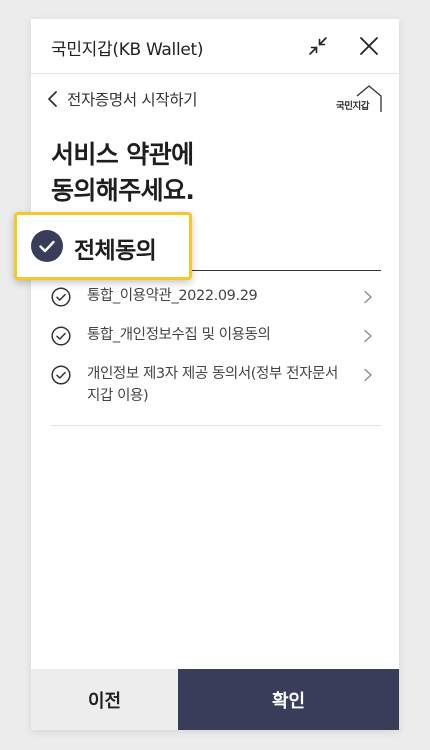 The image size is (430, 750). Describe the element at coordinates (359, 99) in the screenshot. I see `kb-wallet-logo: 국민지갑` at that location.